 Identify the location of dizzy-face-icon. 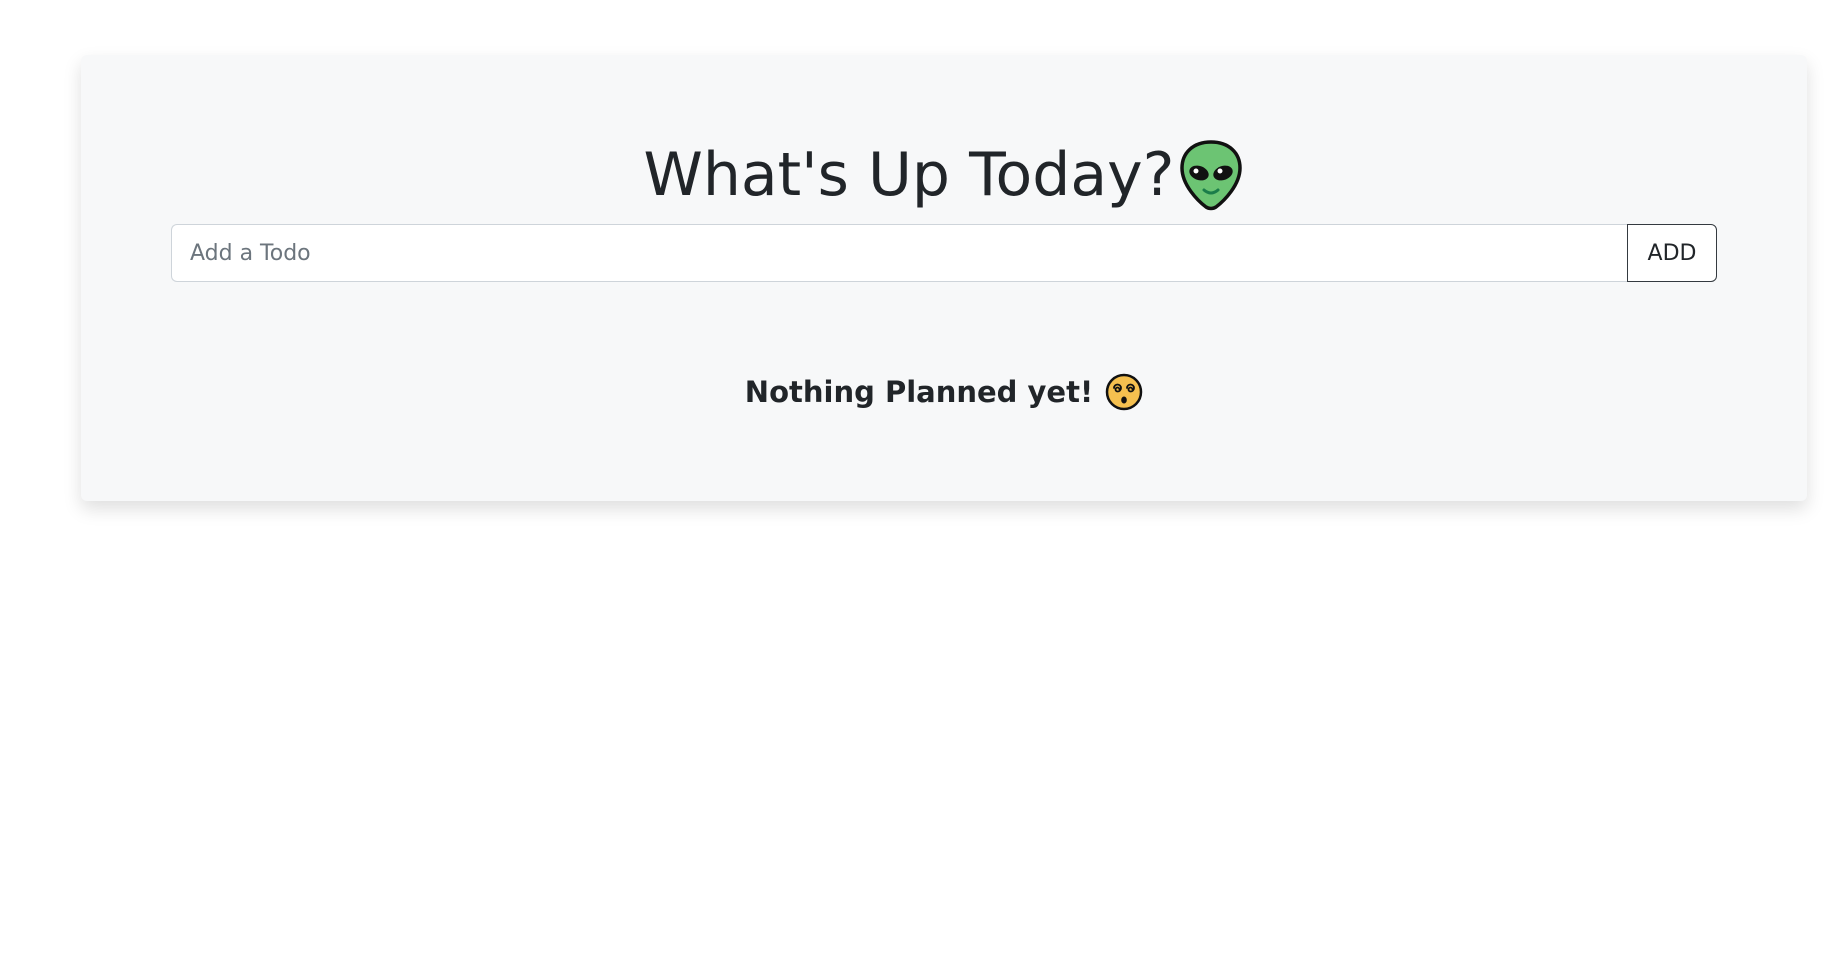
(1124, 392).